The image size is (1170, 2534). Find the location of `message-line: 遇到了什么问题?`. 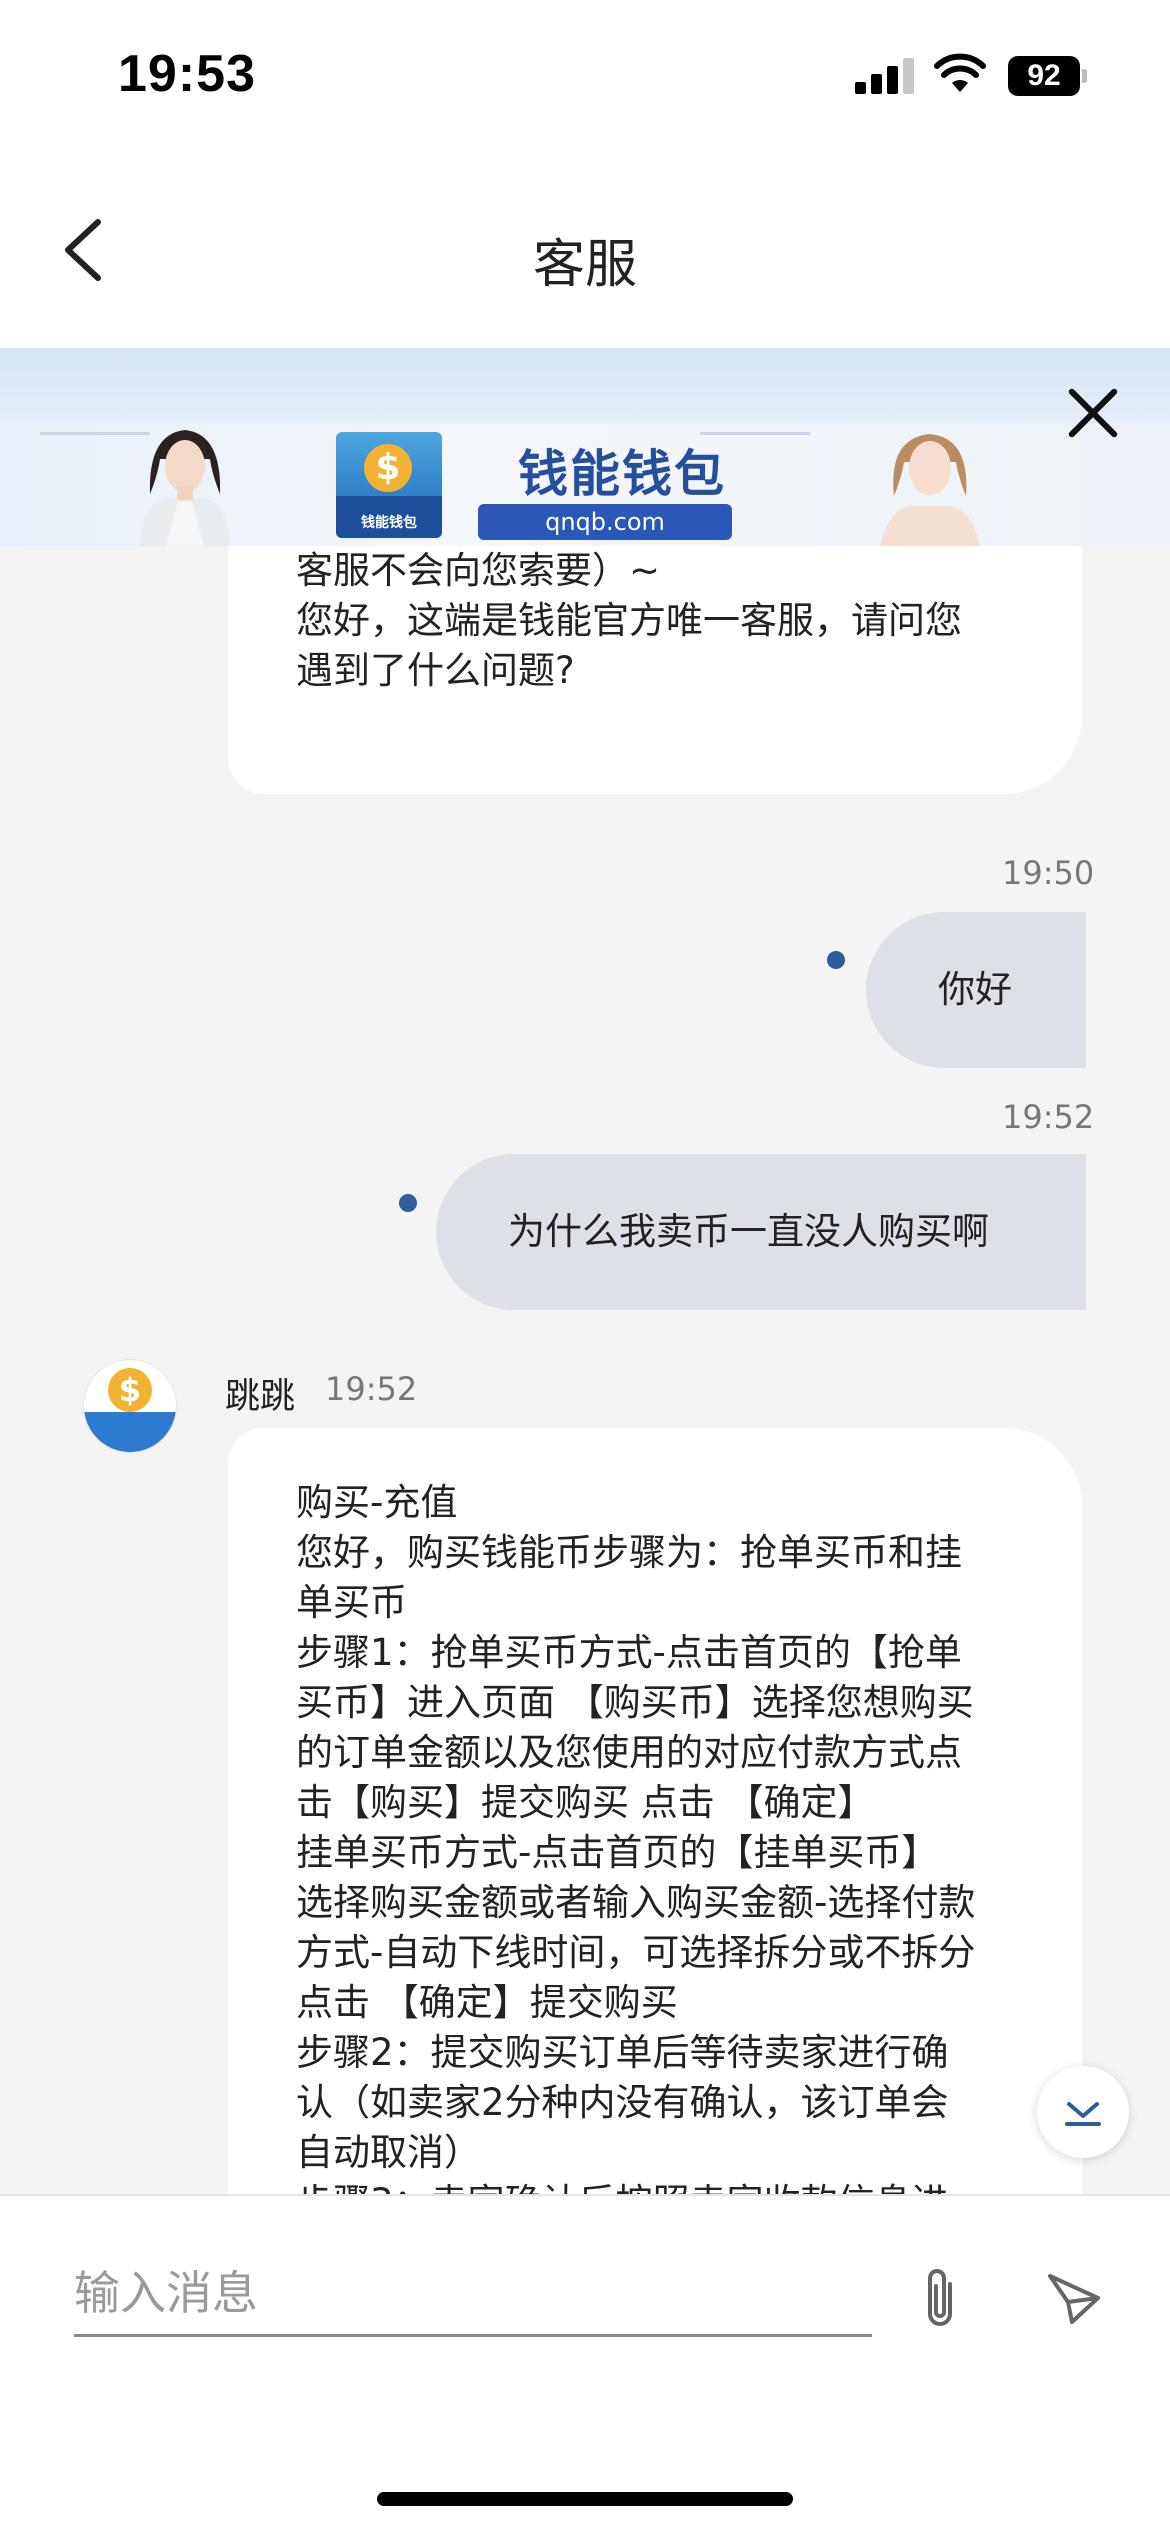

message-line: 遇到了什么问题? is located at coordinates (435, 670).